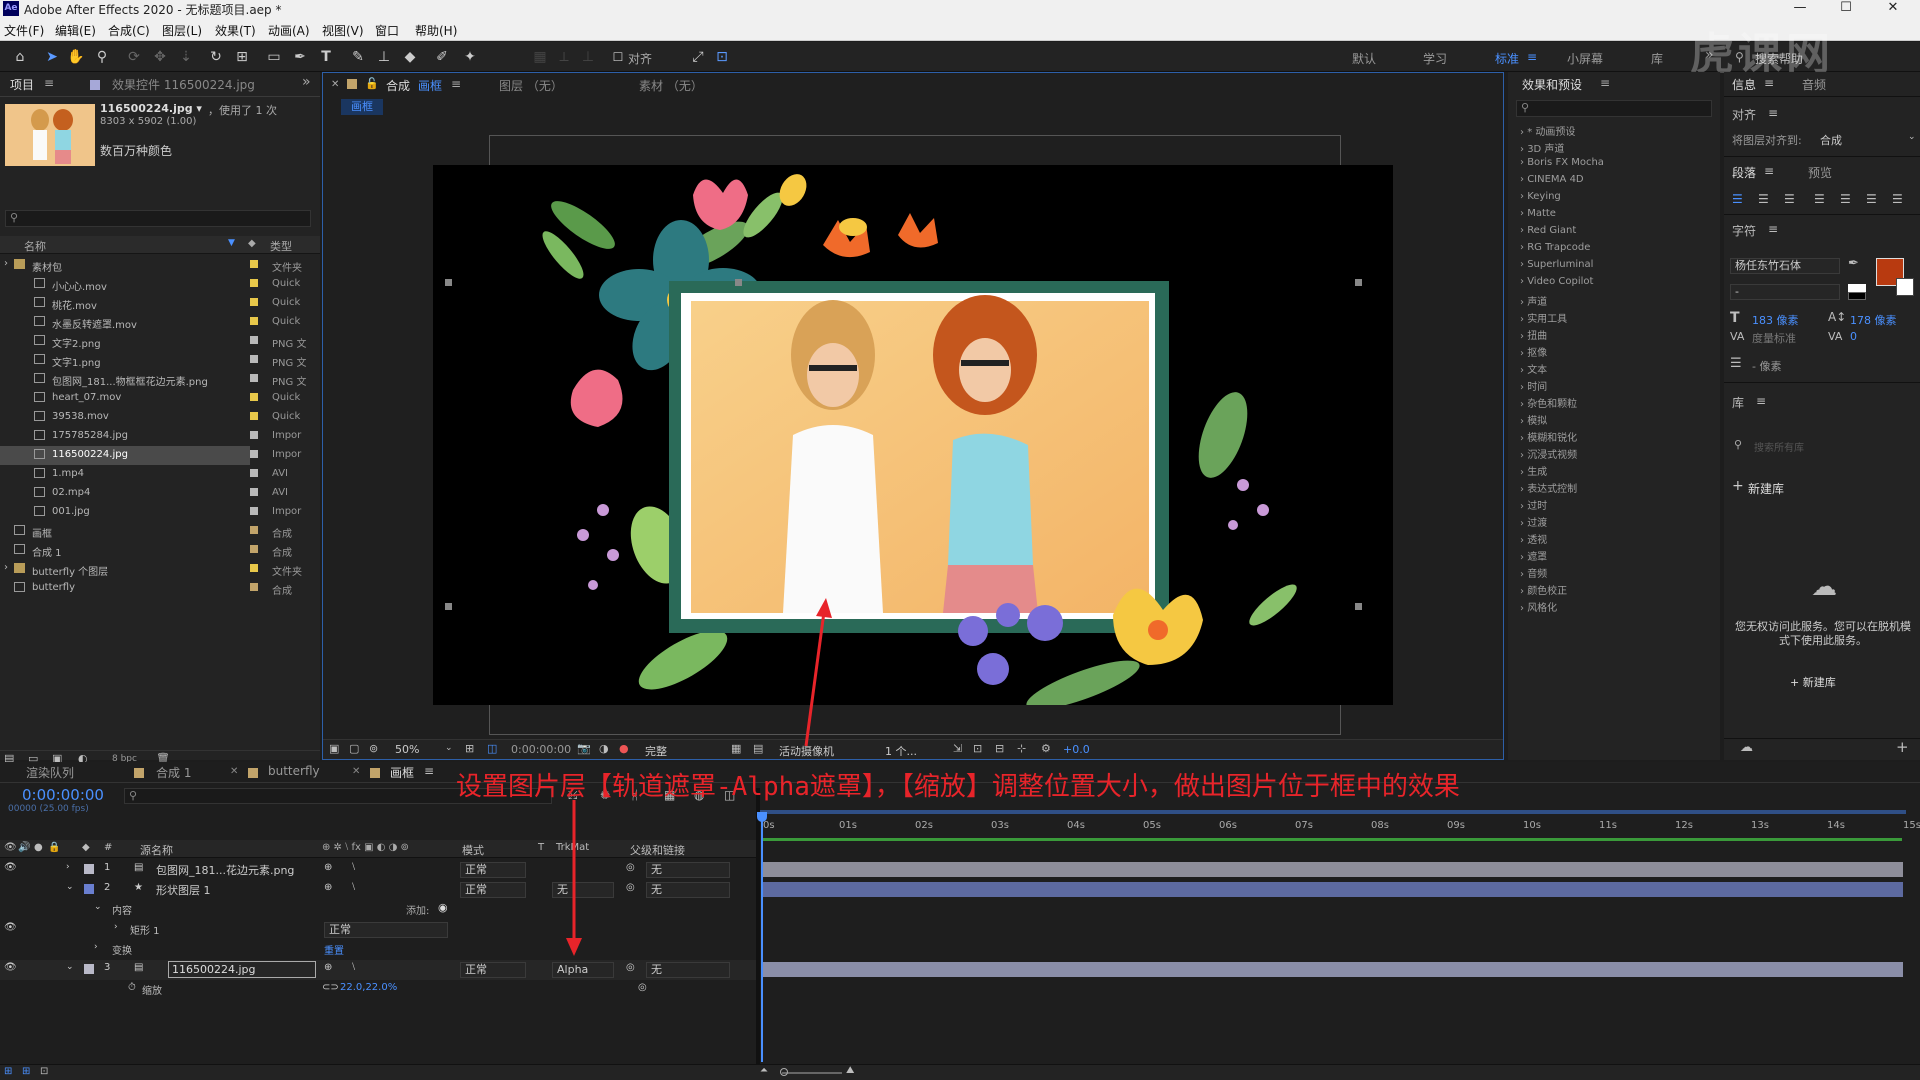 The image size is (1920, 1080). Describe the element at coordinates (1533, 504) in the screenshot. I see `effect-category: › 过时` at that location.